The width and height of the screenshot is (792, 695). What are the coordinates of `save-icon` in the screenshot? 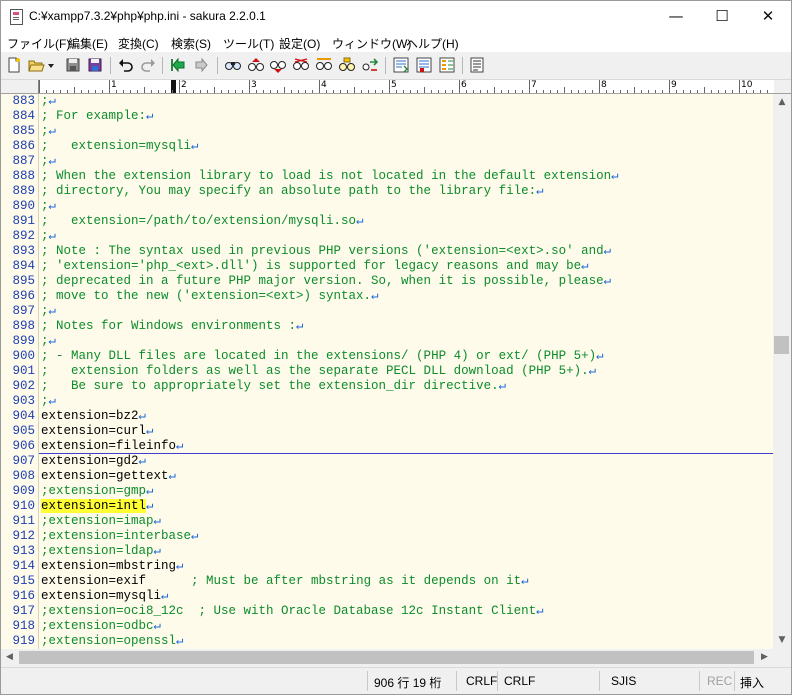 It's located at (73, 65).